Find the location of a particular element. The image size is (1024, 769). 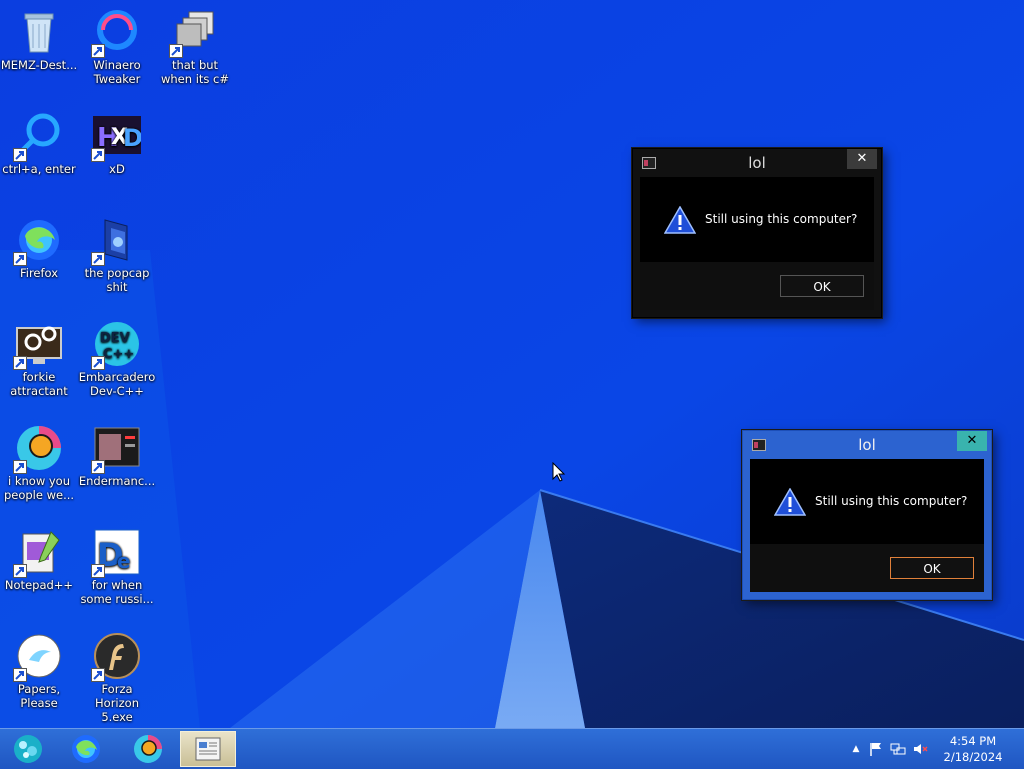

desktop-icon-xd: HXD xD is located at coordinates (117, 144).